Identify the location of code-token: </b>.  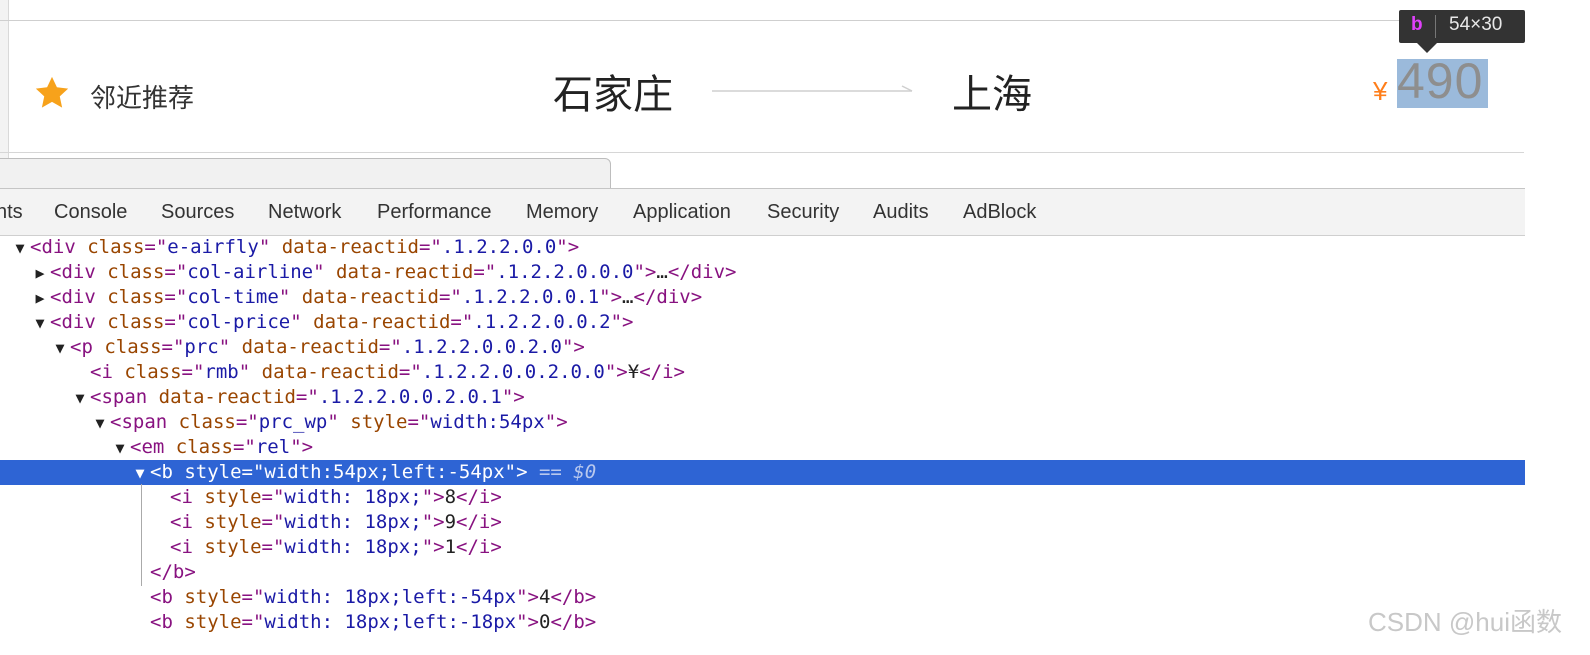
(173, 572).